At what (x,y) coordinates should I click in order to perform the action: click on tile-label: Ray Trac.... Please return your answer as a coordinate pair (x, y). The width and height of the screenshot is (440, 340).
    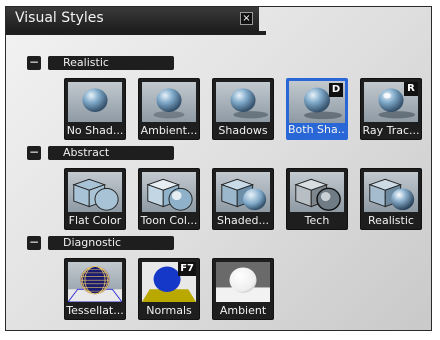
    Looking at the image, I should click on (391, 130).